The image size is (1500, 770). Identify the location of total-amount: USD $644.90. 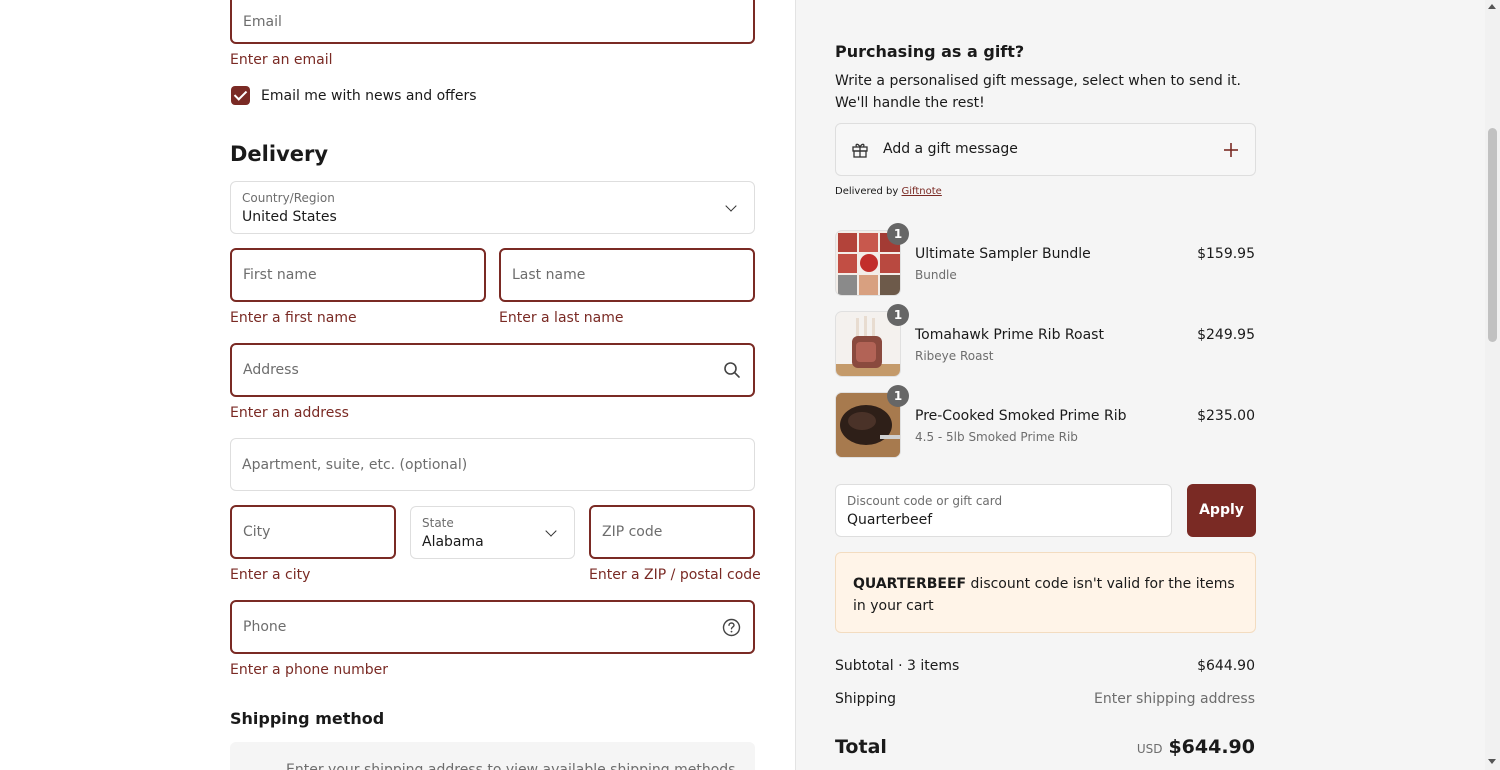
(1196, 747).